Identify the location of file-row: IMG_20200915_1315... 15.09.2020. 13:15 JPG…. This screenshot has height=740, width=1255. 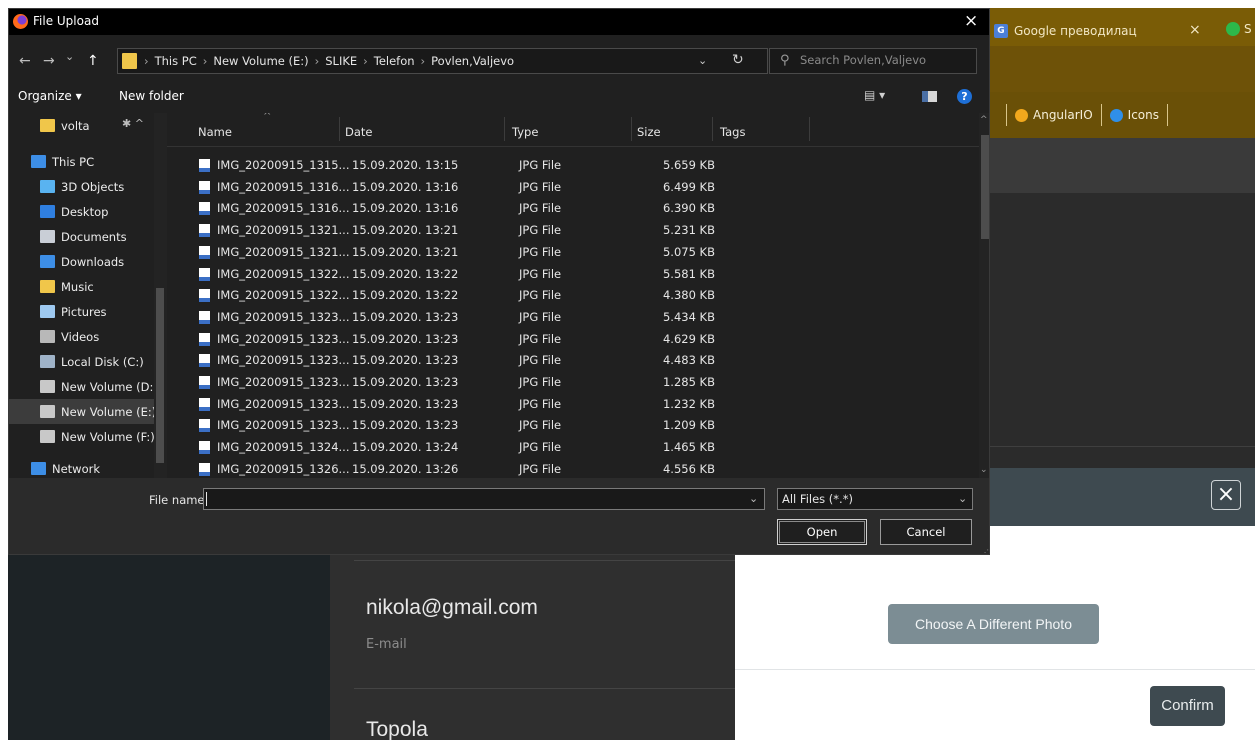
(573, 165).